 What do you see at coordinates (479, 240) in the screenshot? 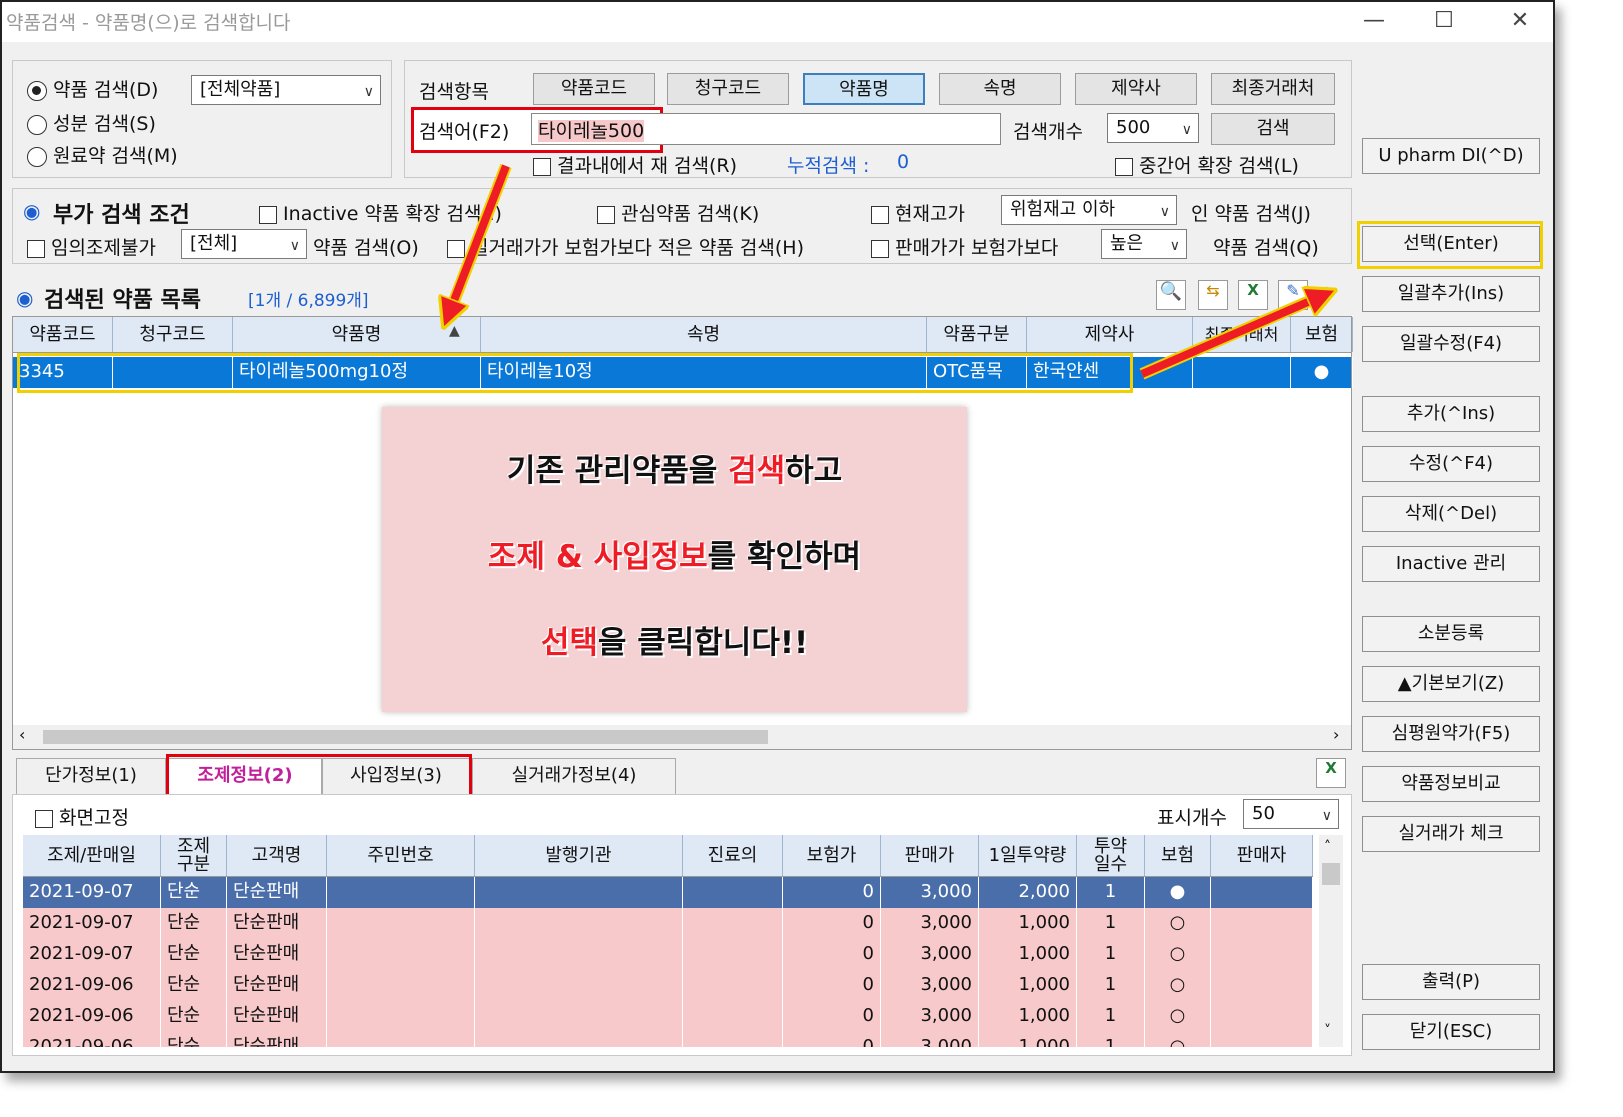
I see `arrow-to-name` at bounding box center [479, 240].